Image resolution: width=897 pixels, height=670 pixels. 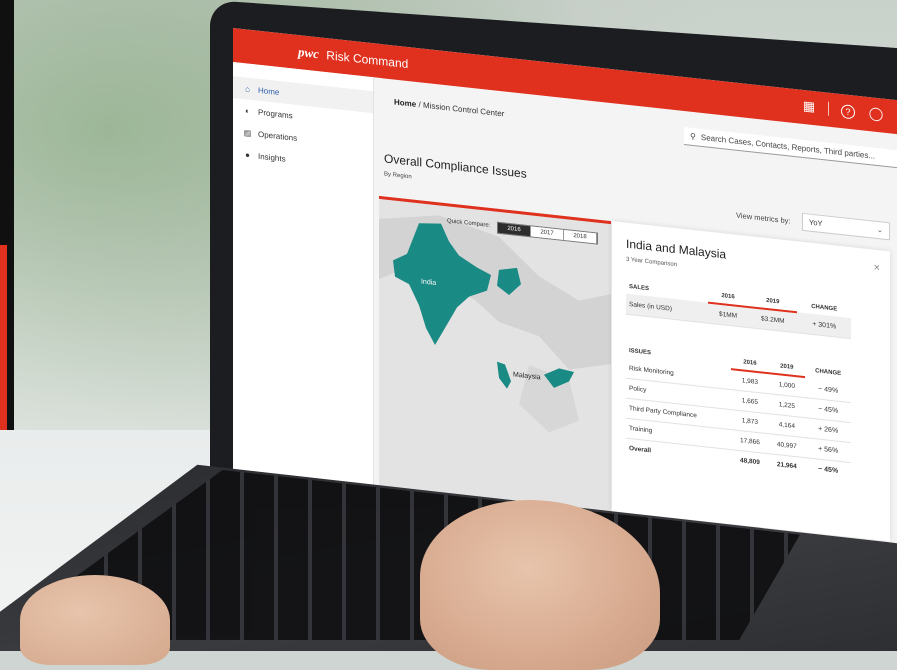 I want to click on search-icon: ⚲, so click(x=693, y=136).